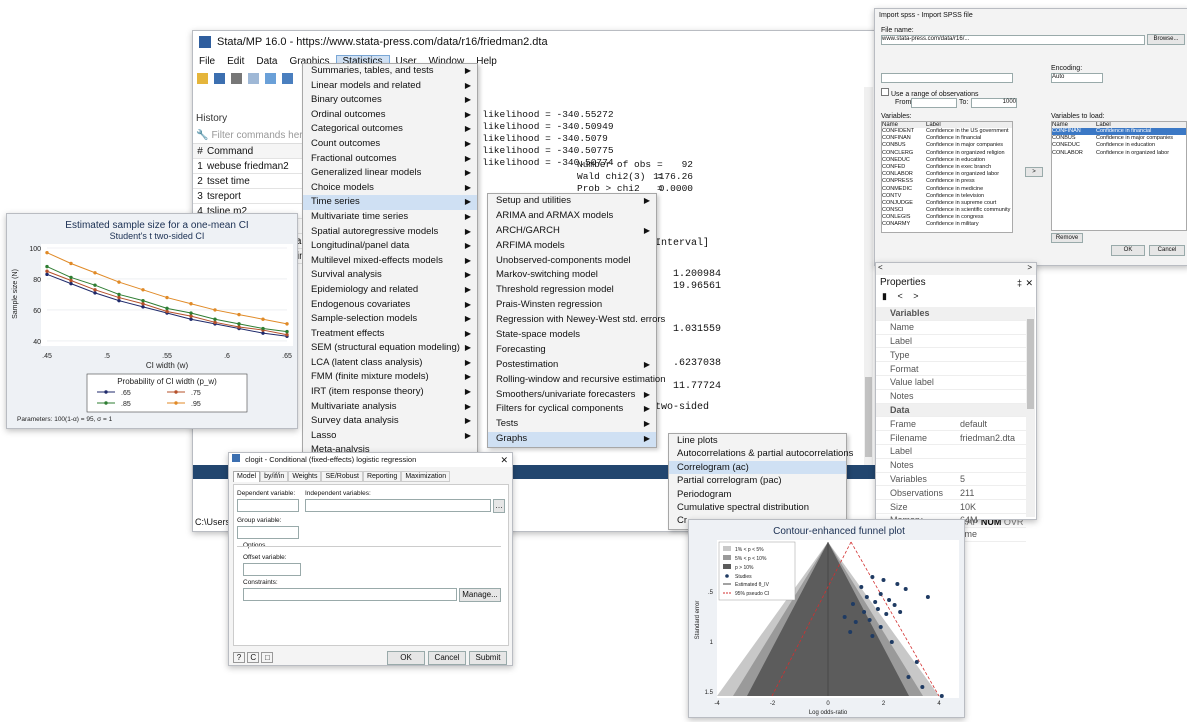 Image resolution: width=1187 pixels, height=722 pixels. What do you see at coordinates (947, 189) in the screenshot?
I see `variable-row: CONMEDIC Confidence in medicine` at bounding box center [947, 189].